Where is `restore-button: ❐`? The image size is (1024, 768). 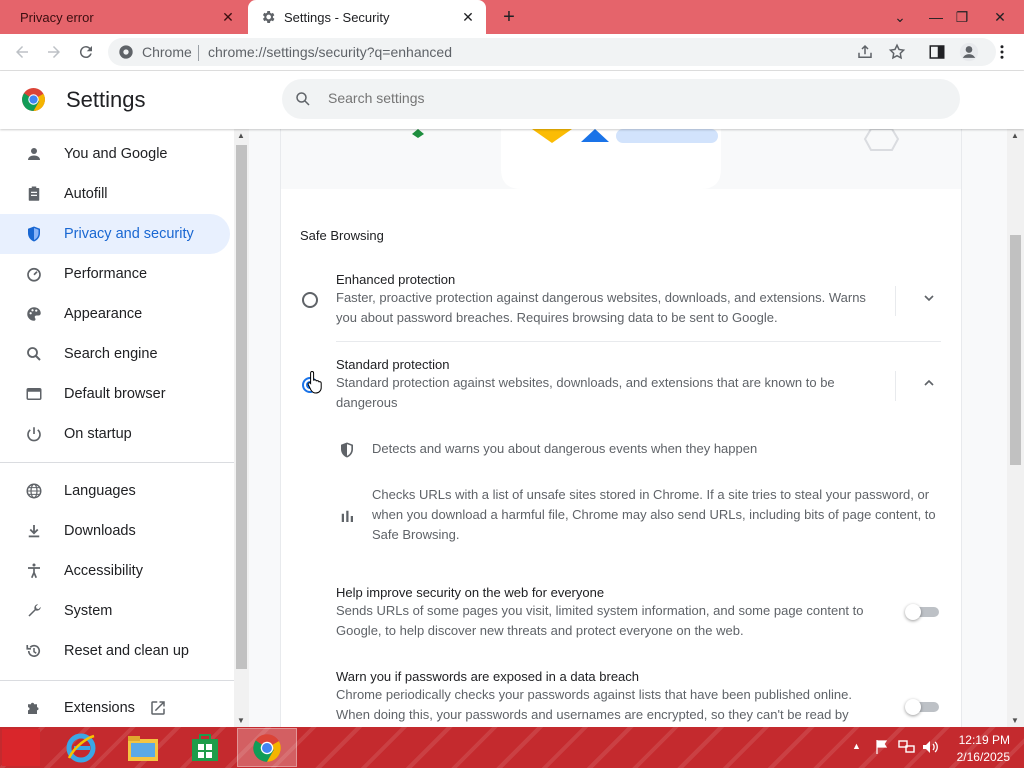 restore-button: ❐ is located at coordinates (962, 17).